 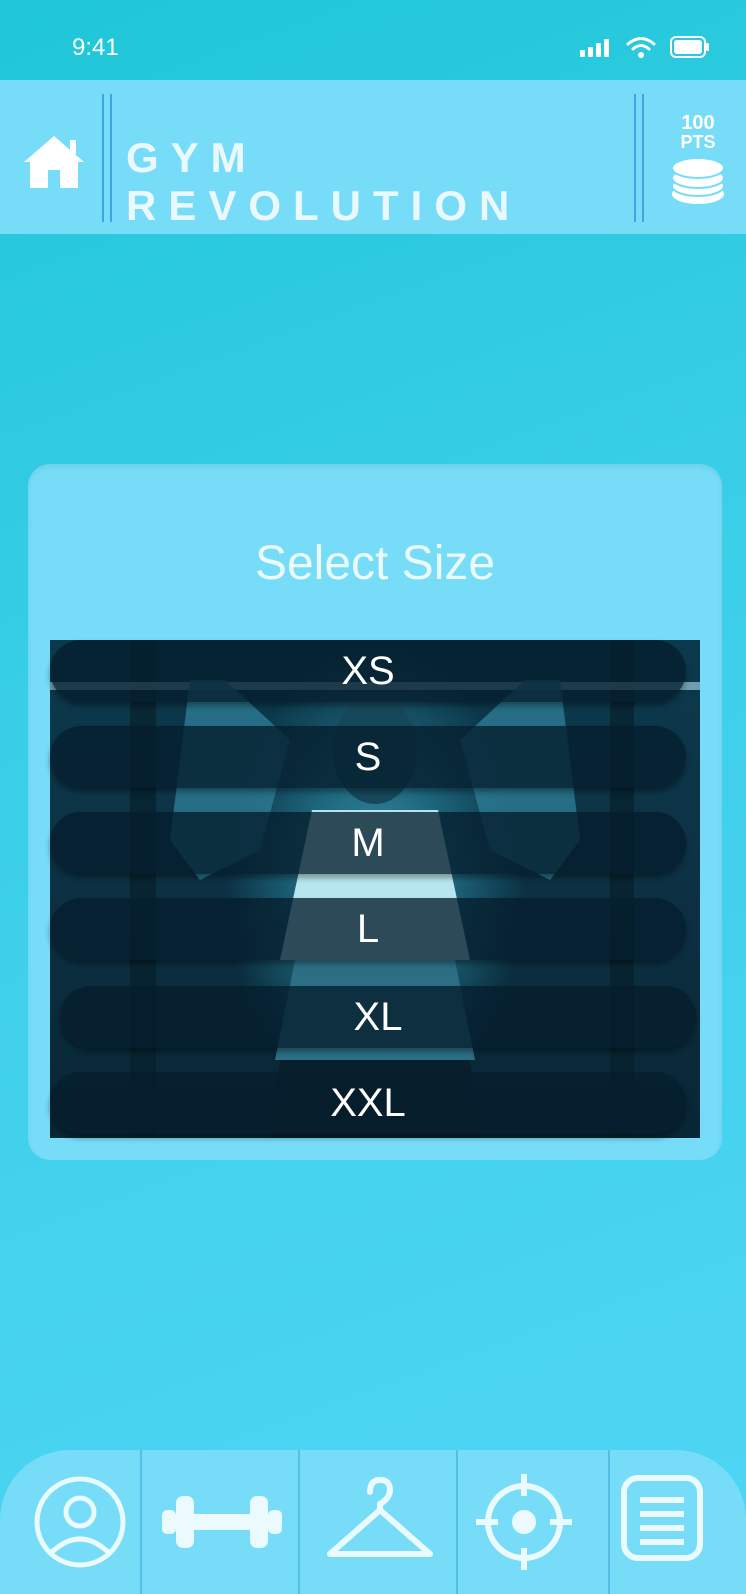 I want to click on bottom-tab-bar, so click(x=373, y=1522).